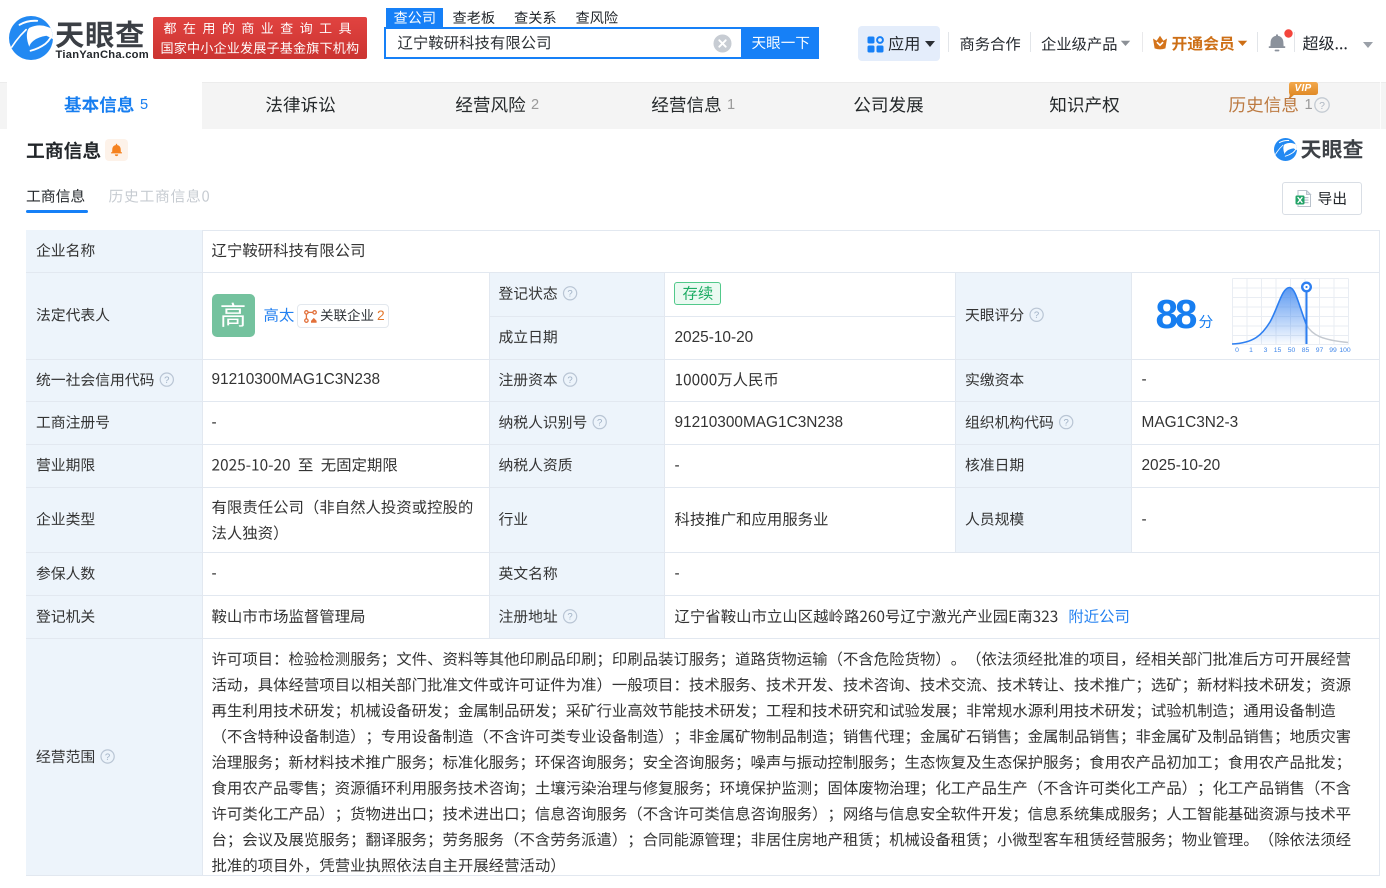  What do you see at coordinates (1306, 350) in the screenshot?
I see `svg-text: 85` at bounding box center [1306, 350].